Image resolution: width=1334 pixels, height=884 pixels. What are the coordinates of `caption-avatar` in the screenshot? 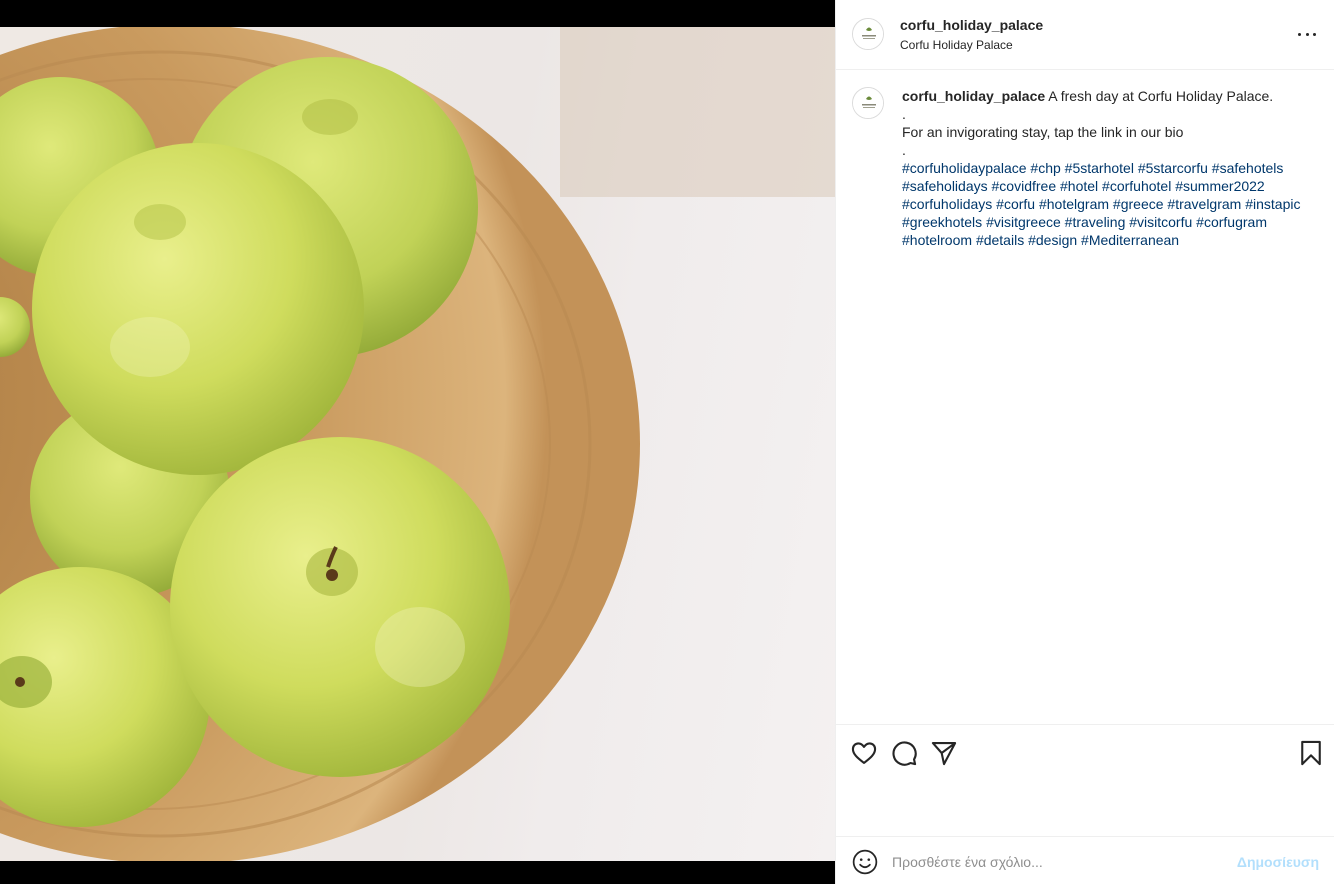 It's located at (868, 103).